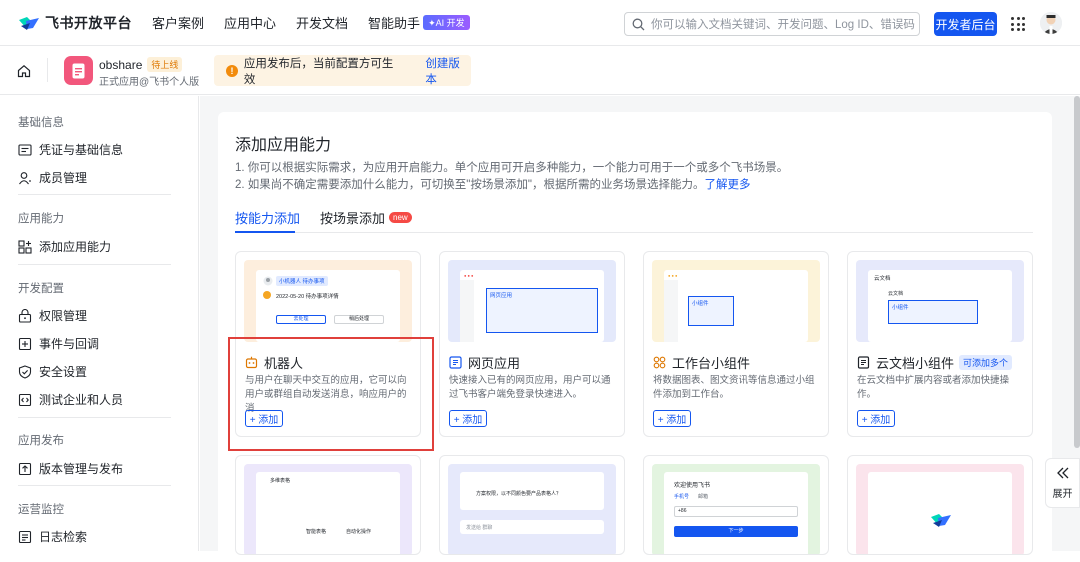  What do you see at coordinates (1018, 24) in the screenshot?
I see `apps-grid-icon` at bounding box center [1018, 24].